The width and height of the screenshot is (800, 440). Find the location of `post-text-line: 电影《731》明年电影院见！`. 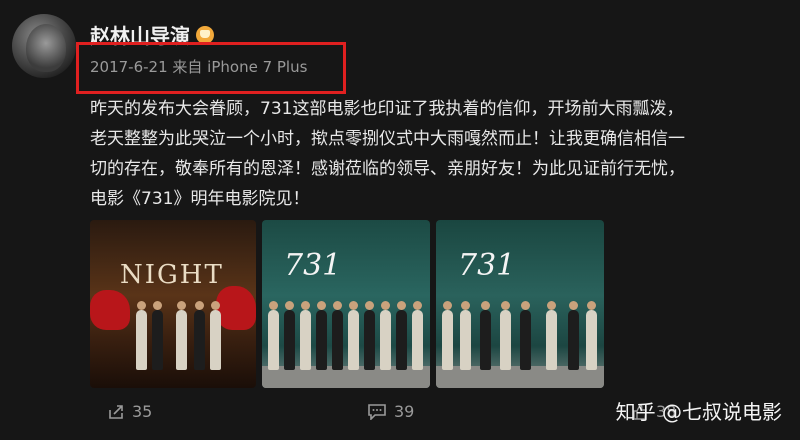

post-text-line: 电影《731》明年电影院见！ is located at coordinates (200, 199).